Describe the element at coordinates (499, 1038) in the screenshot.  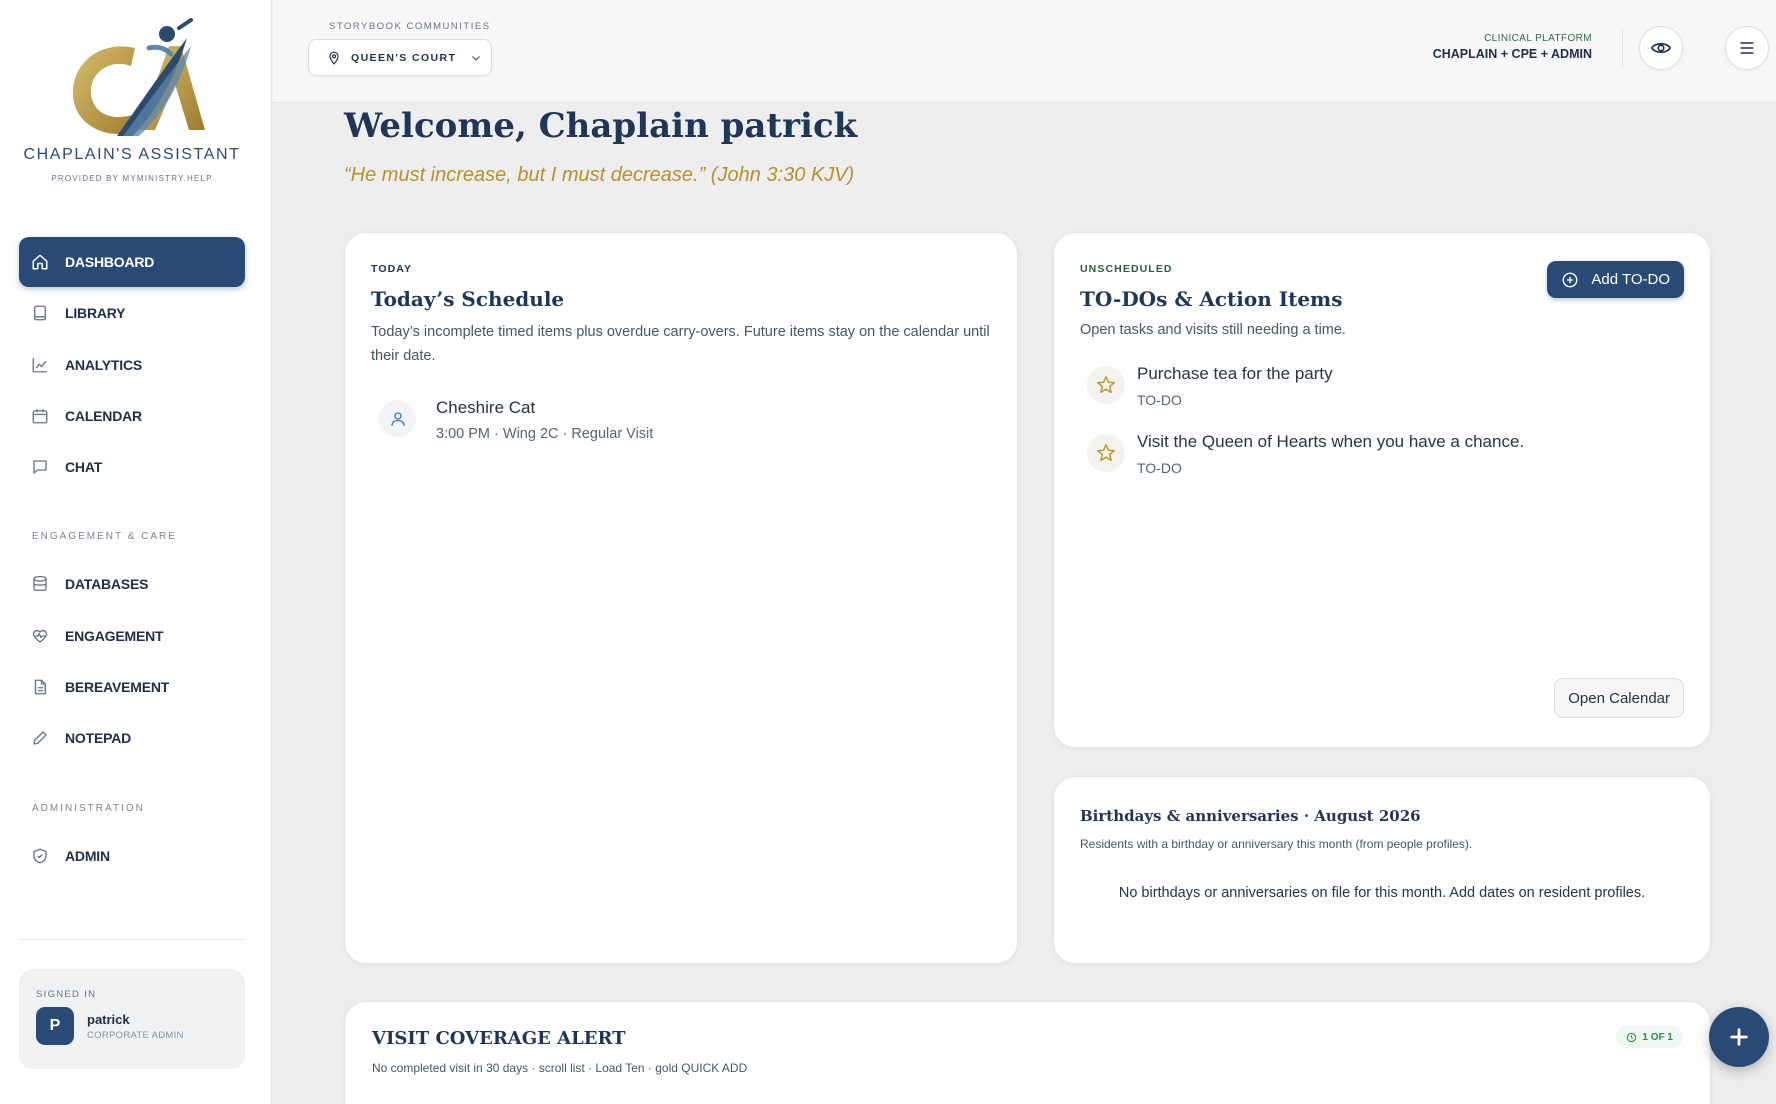
I see `alert-title: VISIT COVERAGE ALERT` at that location.